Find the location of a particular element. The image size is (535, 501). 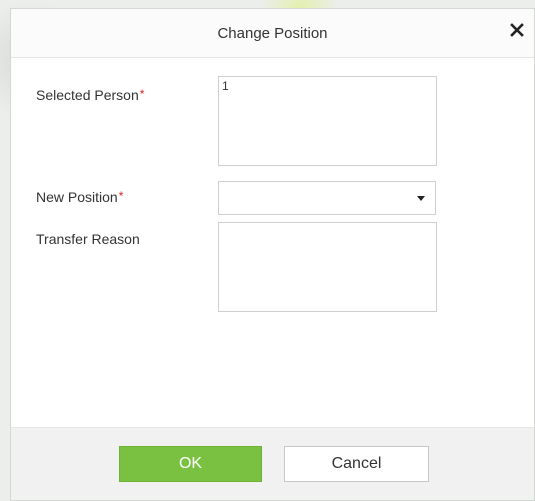

transfer-reason-label-text: Transfer Reason is located at coordinates (88, 239).